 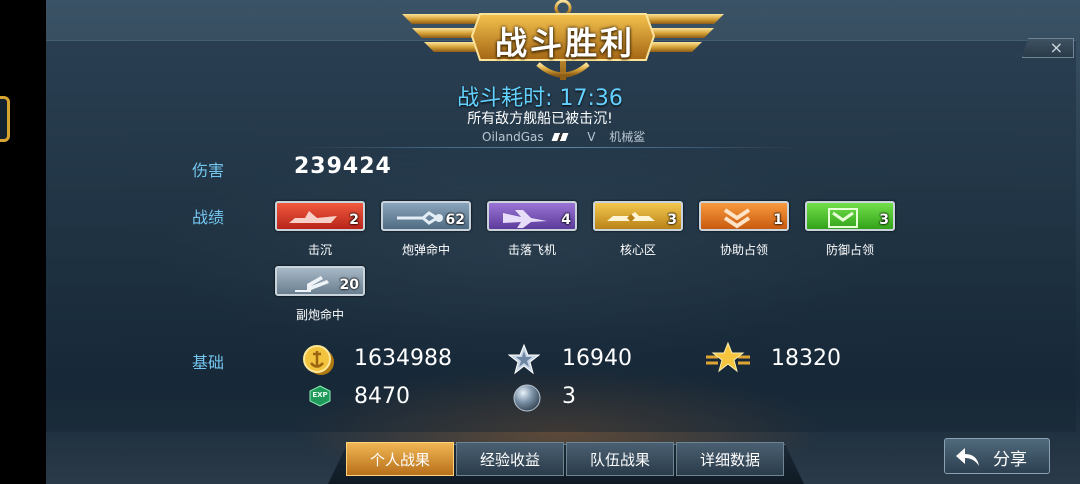 I want to click on medal-label: 击沉, so click(x=319, y=250).